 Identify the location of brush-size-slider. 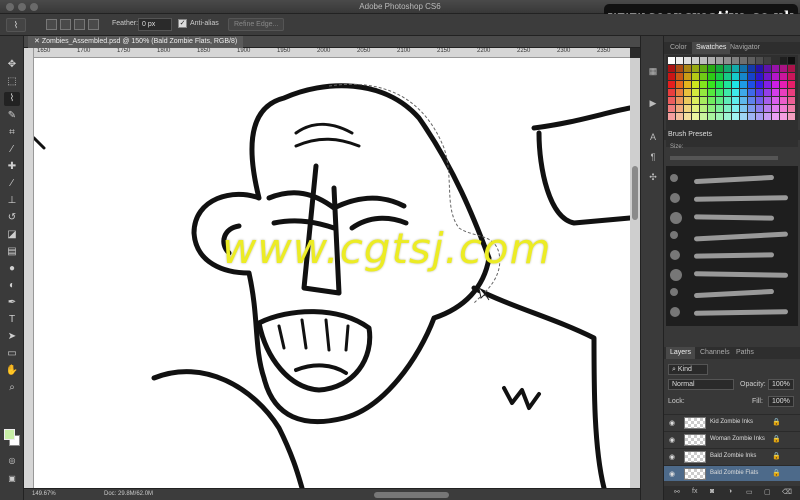
(724, 158).